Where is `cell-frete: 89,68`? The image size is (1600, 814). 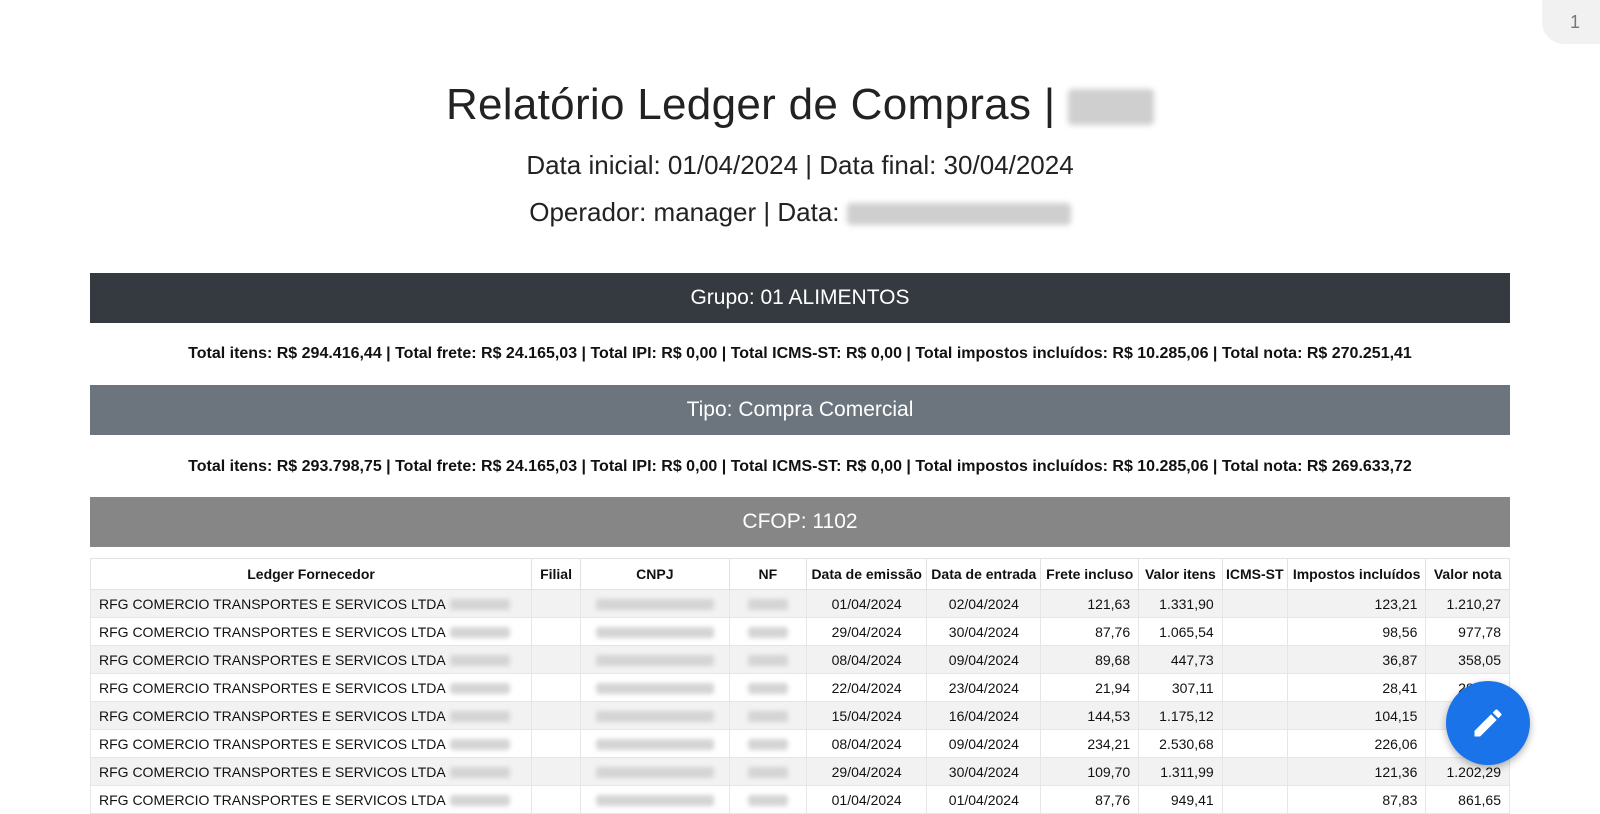
cell-frete: 89,68 is located at coordinates (1090, 659).